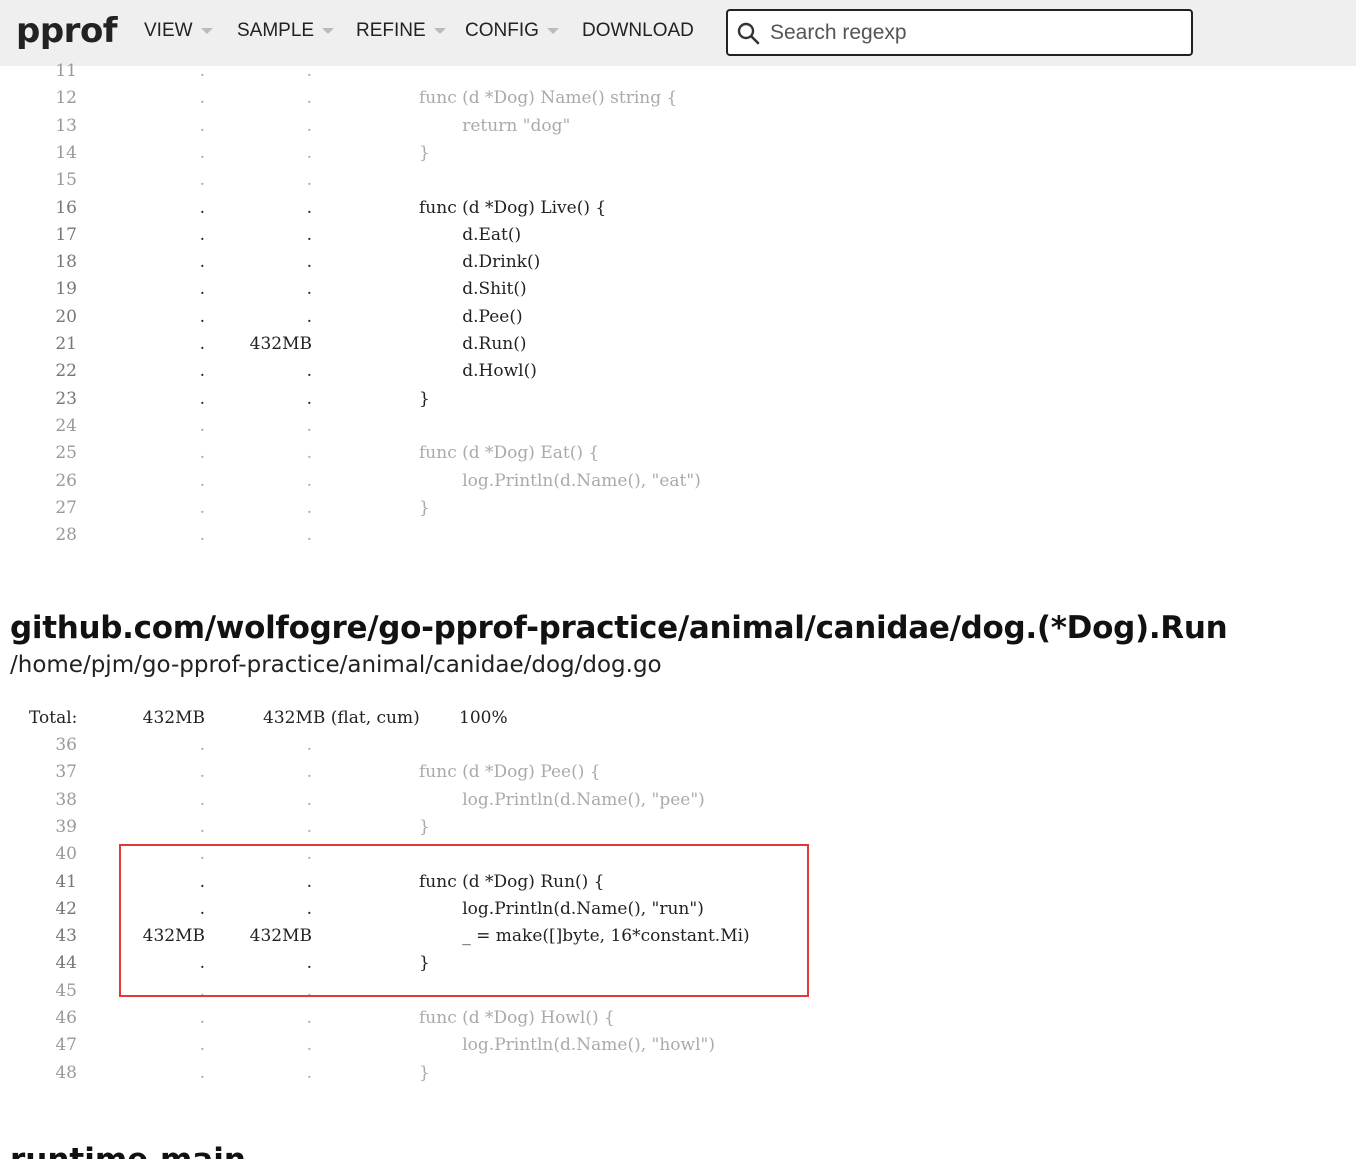 The width and height of the screenshot is (1356, 1159). What do you see at coordinates (66, 1072) in the screenshot?
I see `line-number: 48` at bounding box center [66, 1072].